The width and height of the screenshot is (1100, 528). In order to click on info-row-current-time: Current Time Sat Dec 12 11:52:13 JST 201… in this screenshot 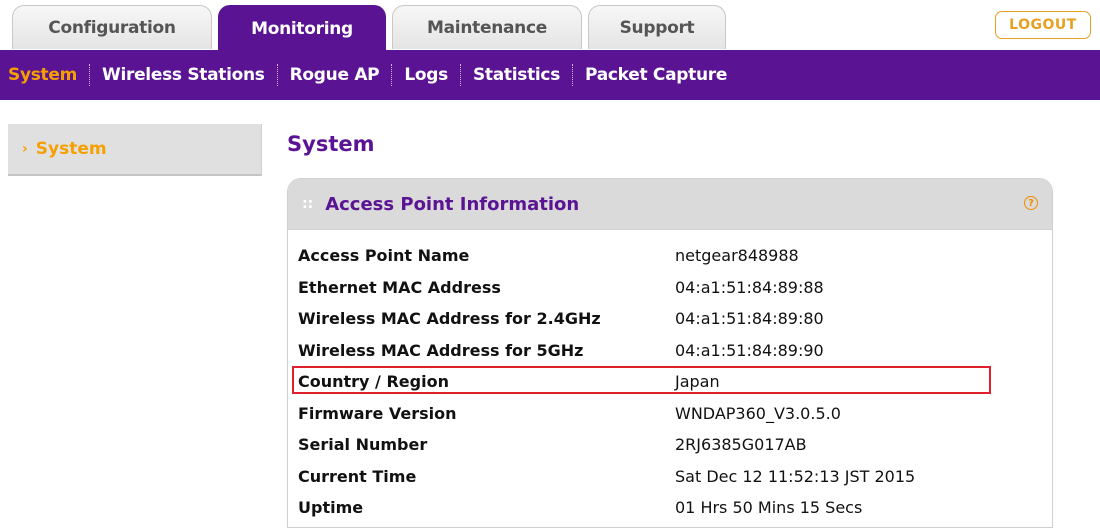, I will do `click(670, 477)`.